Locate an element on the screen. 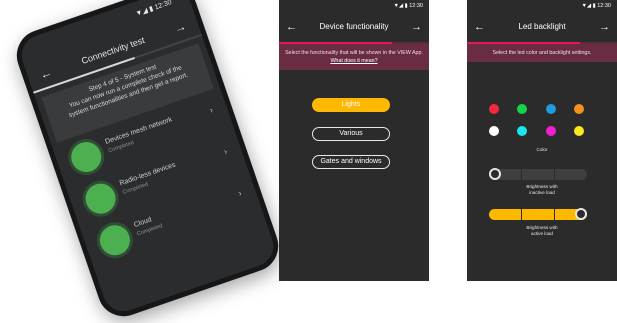  screen-title: Connectivity test is located at coordinates (113, 50).